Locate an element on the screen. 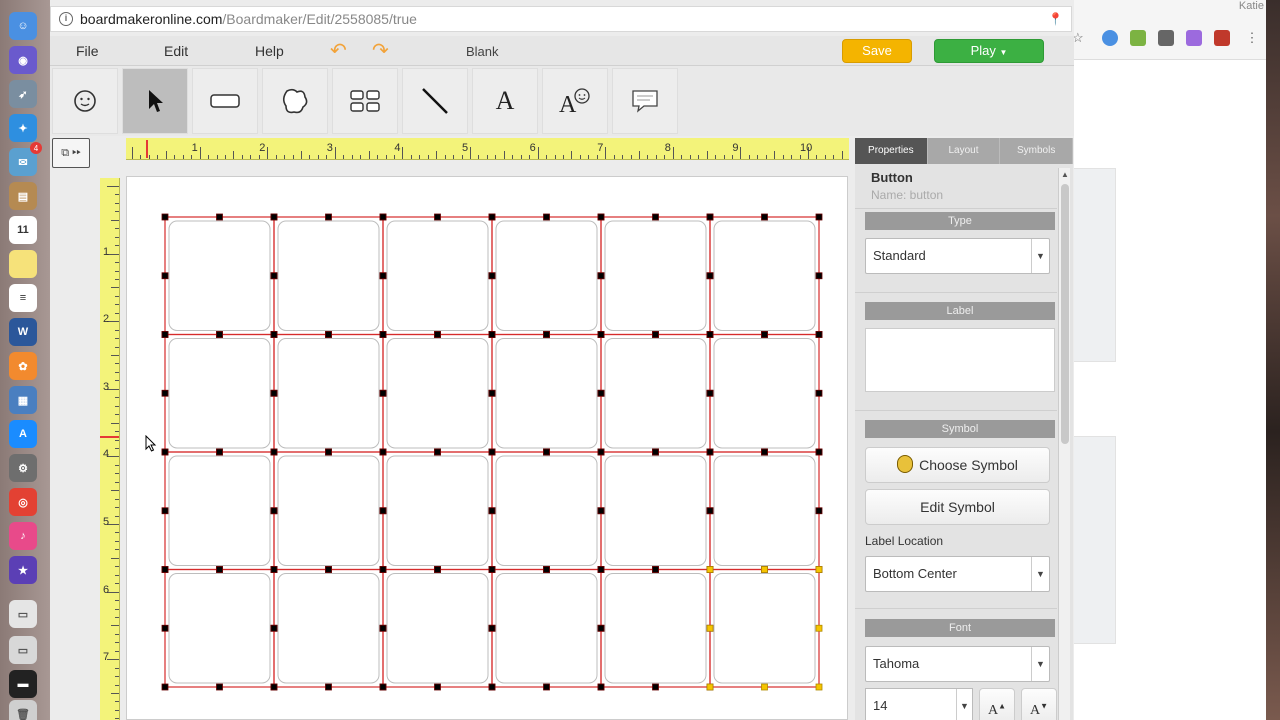  photos-icon: ✿ is located at coordinates (23, 366).